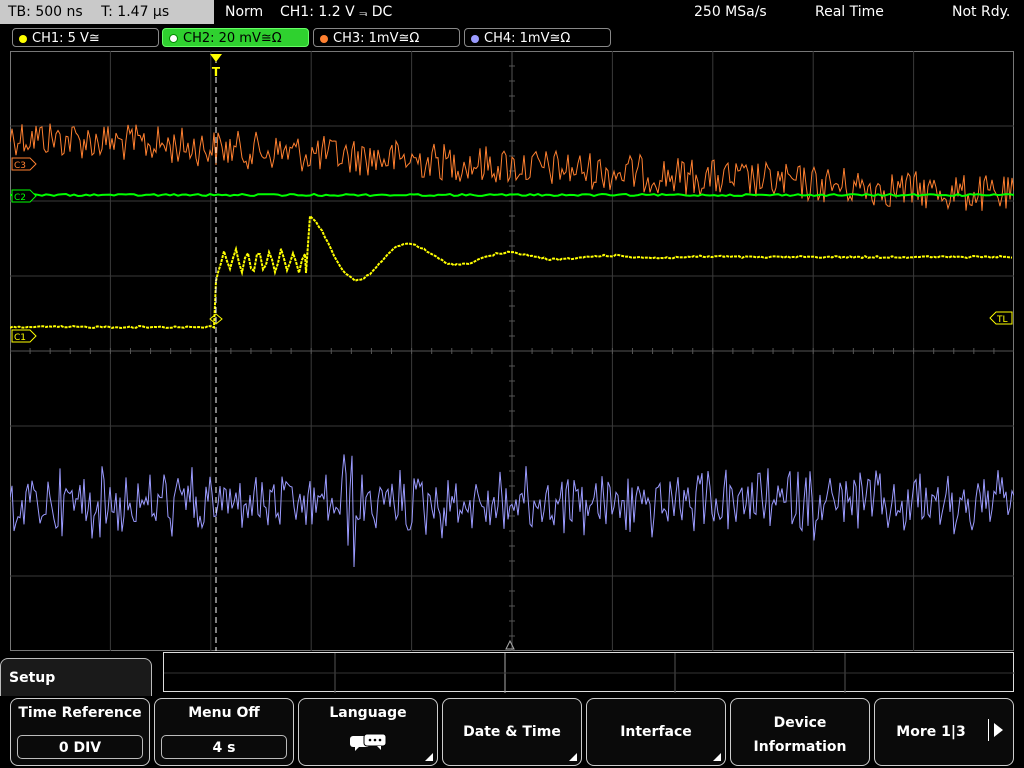  I want to click on channel-tab-ch3: CH3: 1mV≅Ω, so click(386, 37).